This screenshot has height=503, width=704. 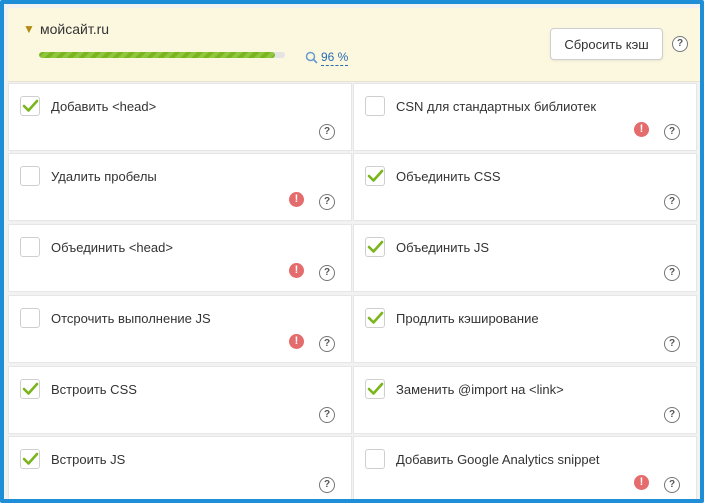 What do you see at coordinates (480, 389) in the screenshot?
I see `option-label: Заменить @import на <link>` at bounding box center [480, 389].